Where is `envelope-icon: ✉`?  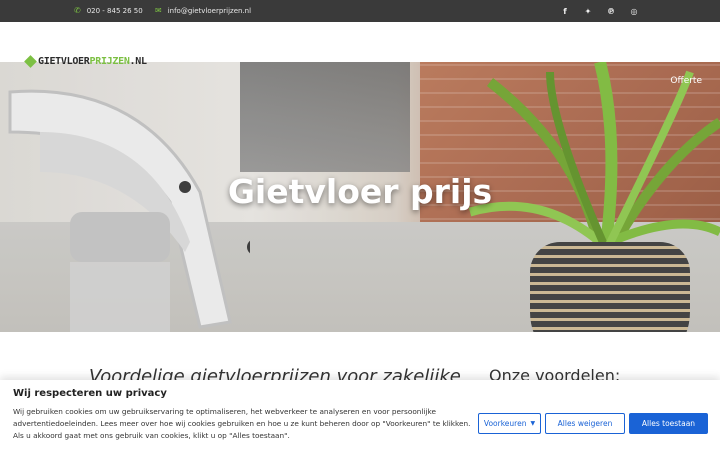
envelope-icon: ✉ is located at coordinates (158, 10).